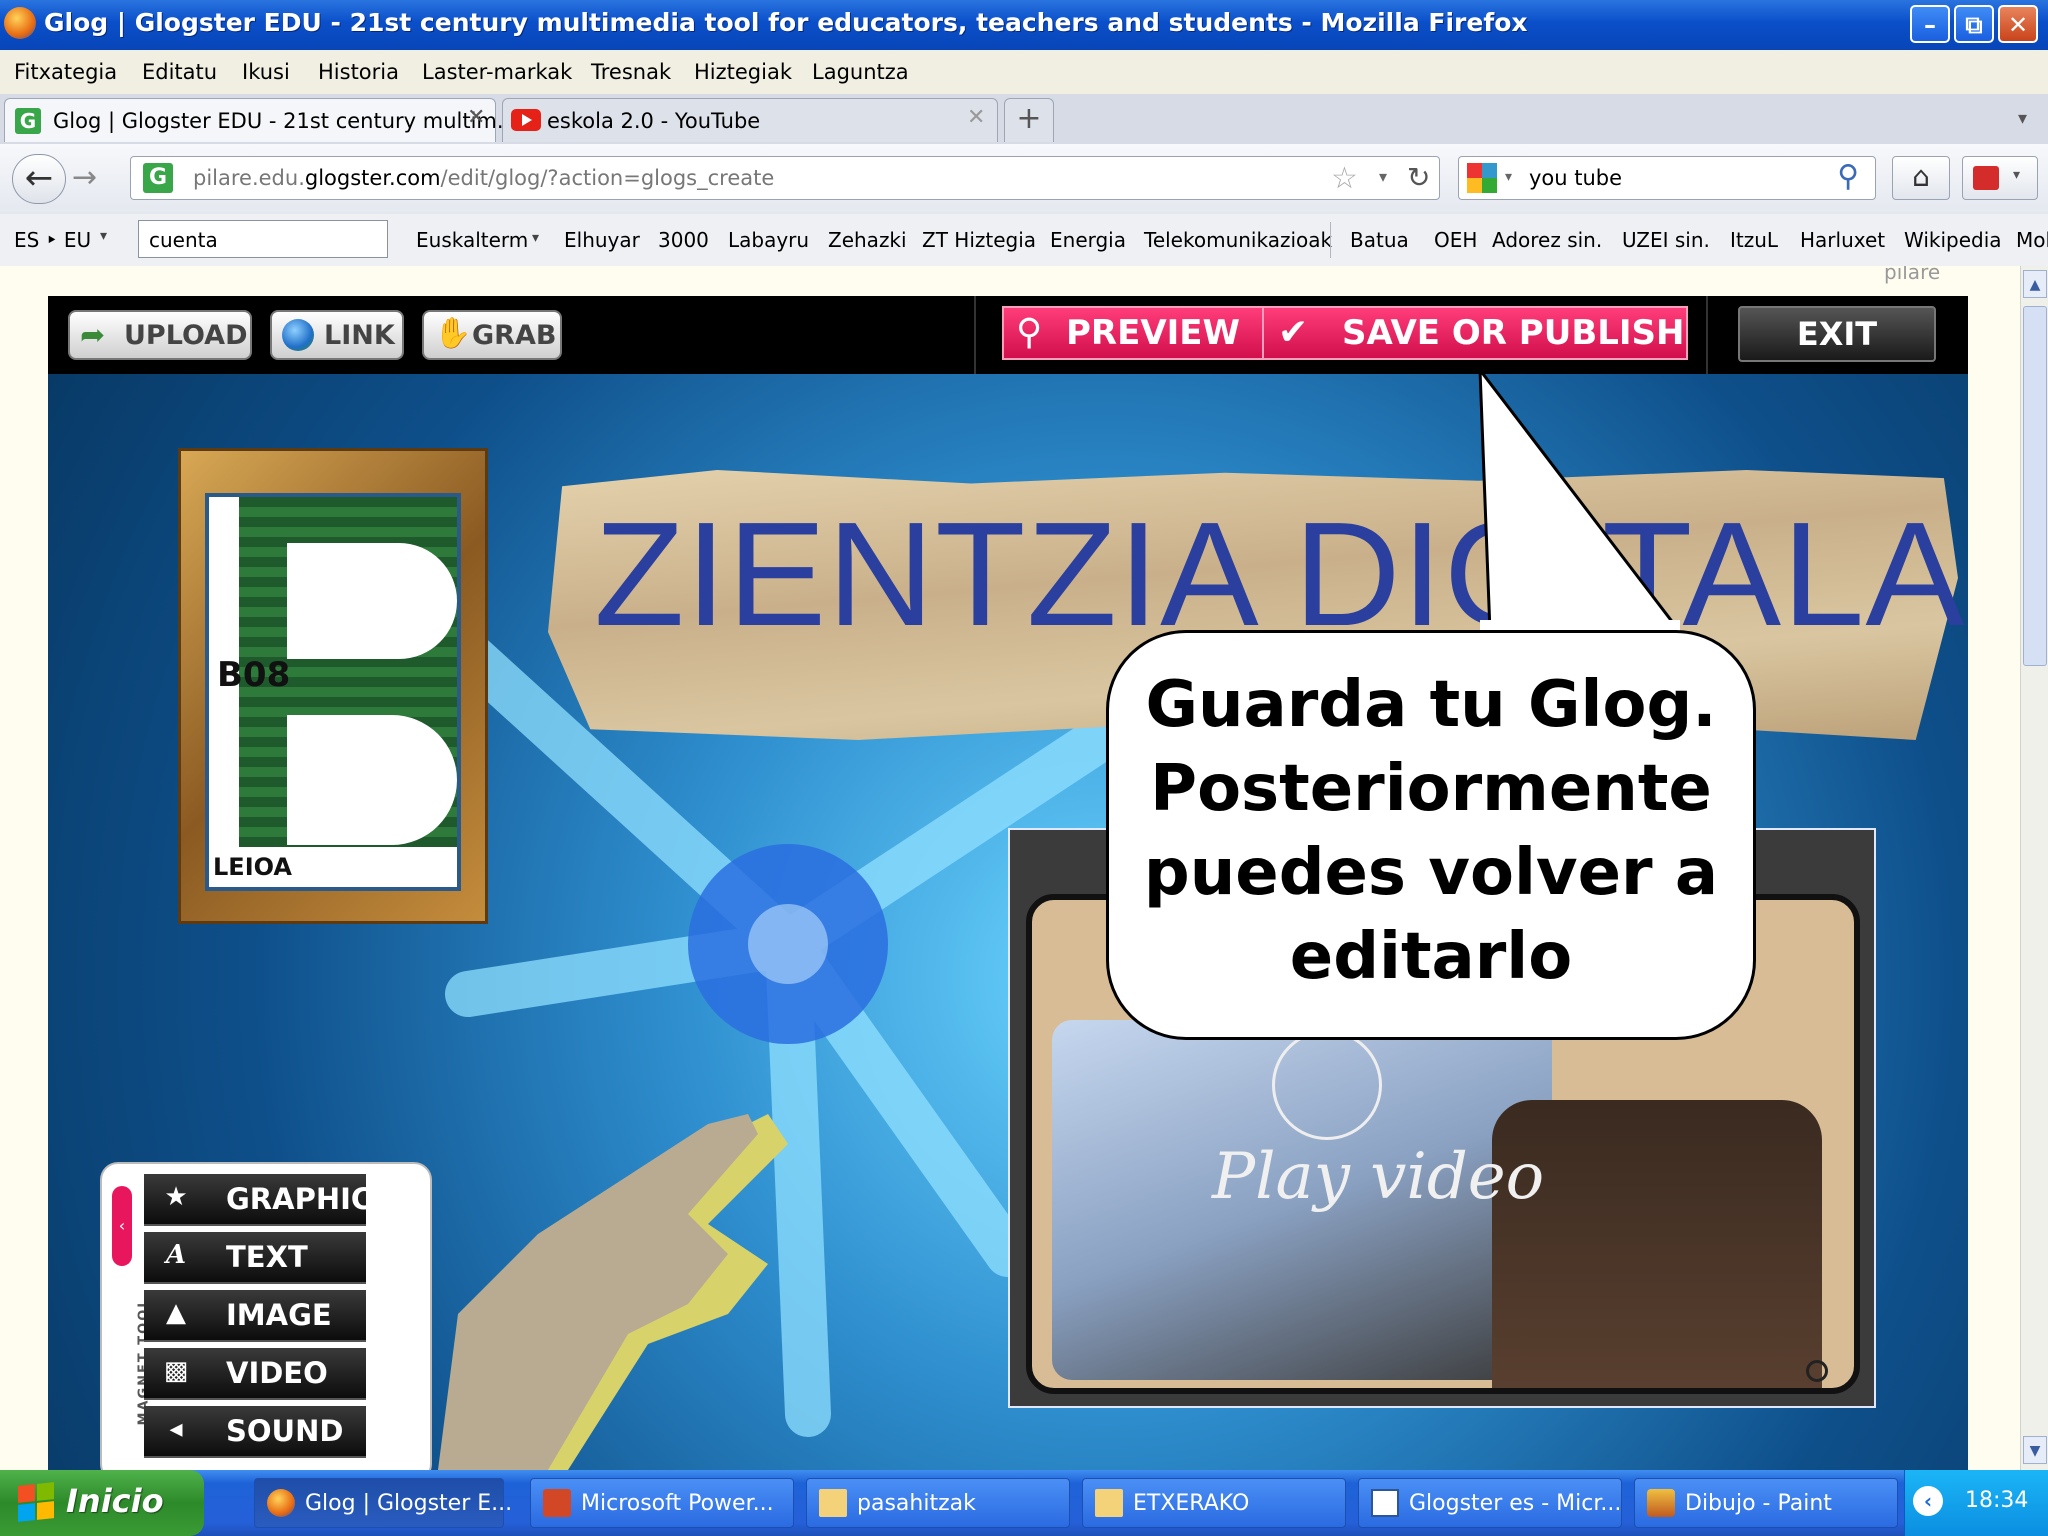  Describe the element at coordinates (1133, 333) in the screenshot. I see `preview-button: ⚲ PREVIEW` at that location.